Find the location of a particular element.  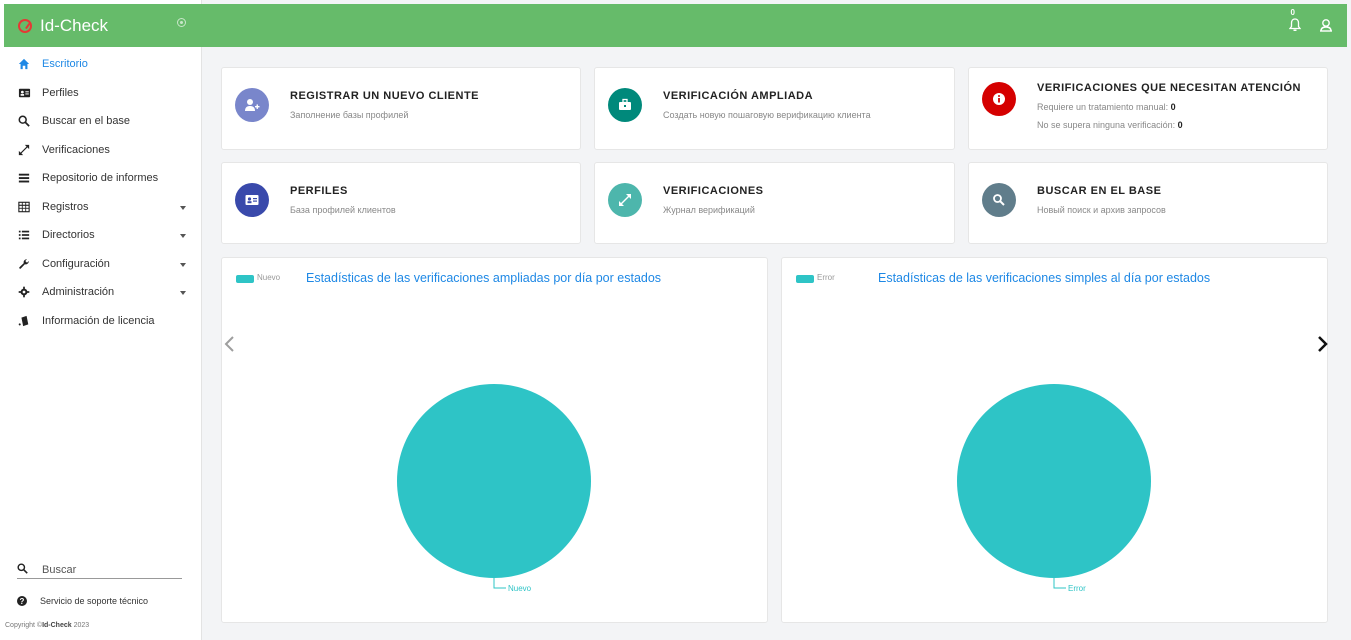

copyright: Copyright ©Id-Check 2023 is located at coordinates (47, 625).